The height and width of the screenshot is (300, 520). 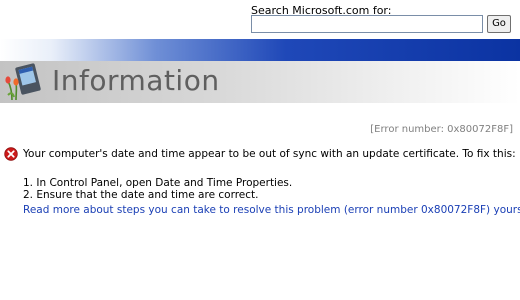 I want to click on error-icon, so click(x=11, y=154).